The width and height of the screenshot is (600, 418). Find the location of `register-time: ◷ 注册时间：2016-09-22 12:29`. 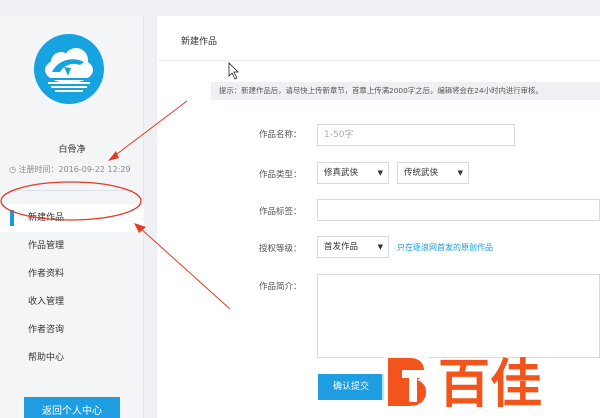

register-time: ◷ 注册时间：2016-09-22 12:29 is located at coordinates (70, 169).